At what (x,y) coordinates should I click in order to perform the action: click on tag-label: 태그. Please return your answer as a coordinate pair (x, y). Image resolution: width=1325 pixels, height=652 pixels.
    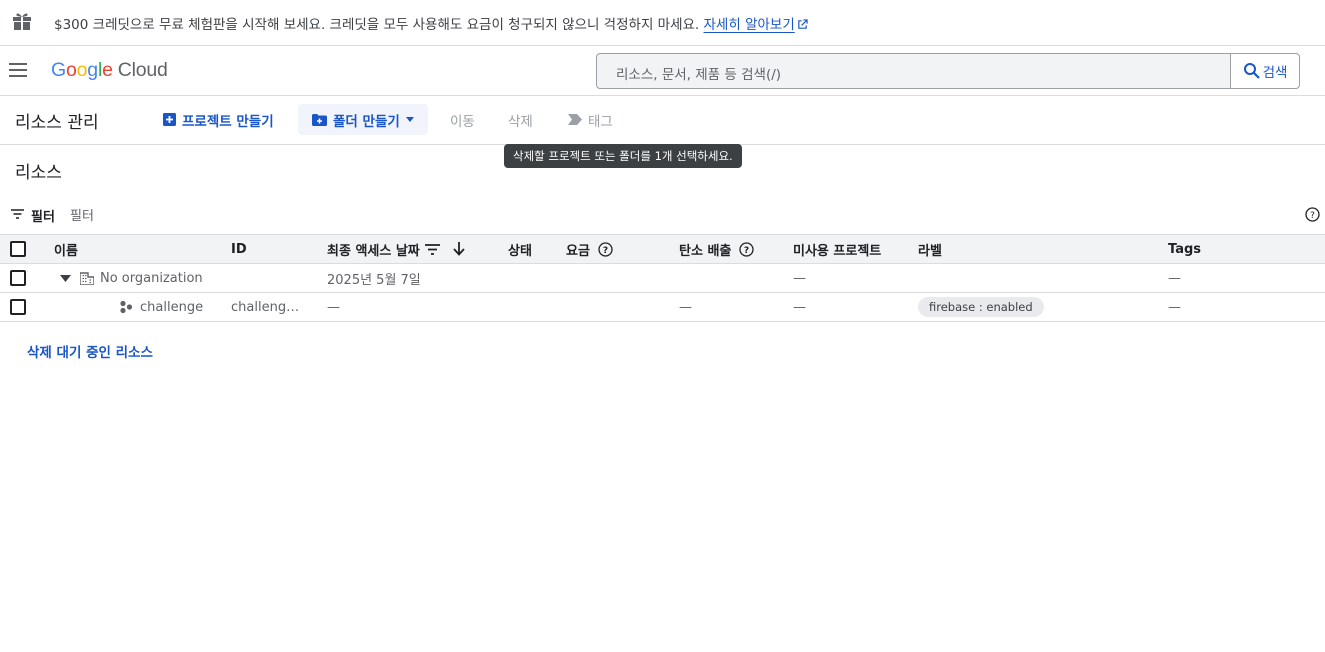
    Looking at the image, I should click on (600, 121).